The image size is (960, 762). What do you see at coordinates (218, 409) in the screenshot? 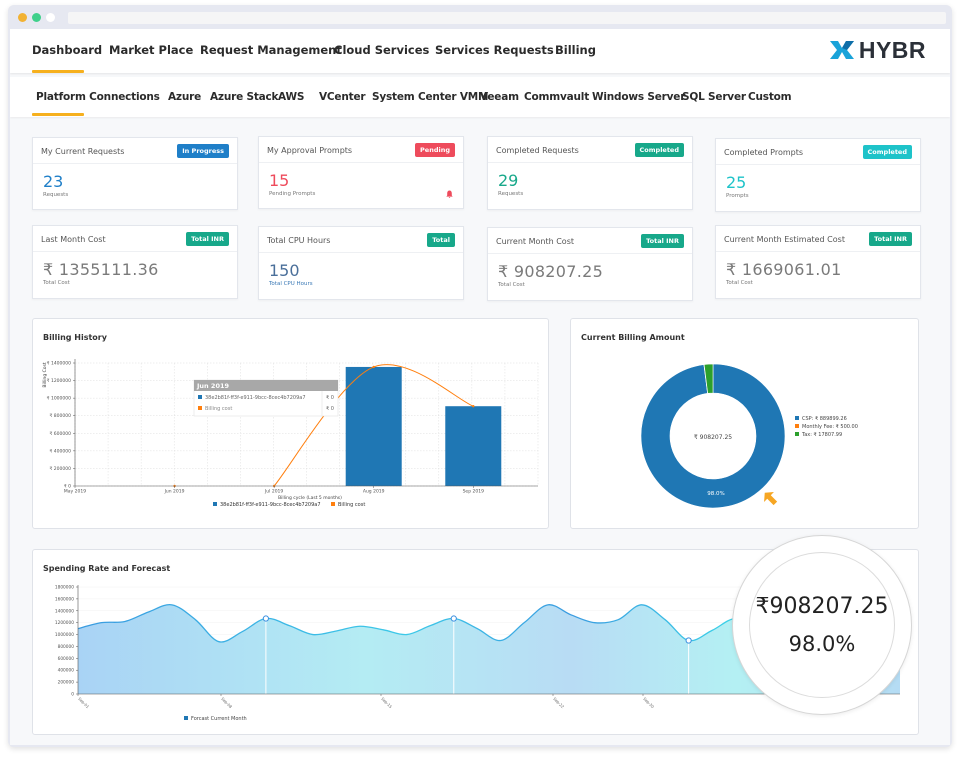
I see `tooltip-row-label: Billing cost` at bounding box center [218, 409].